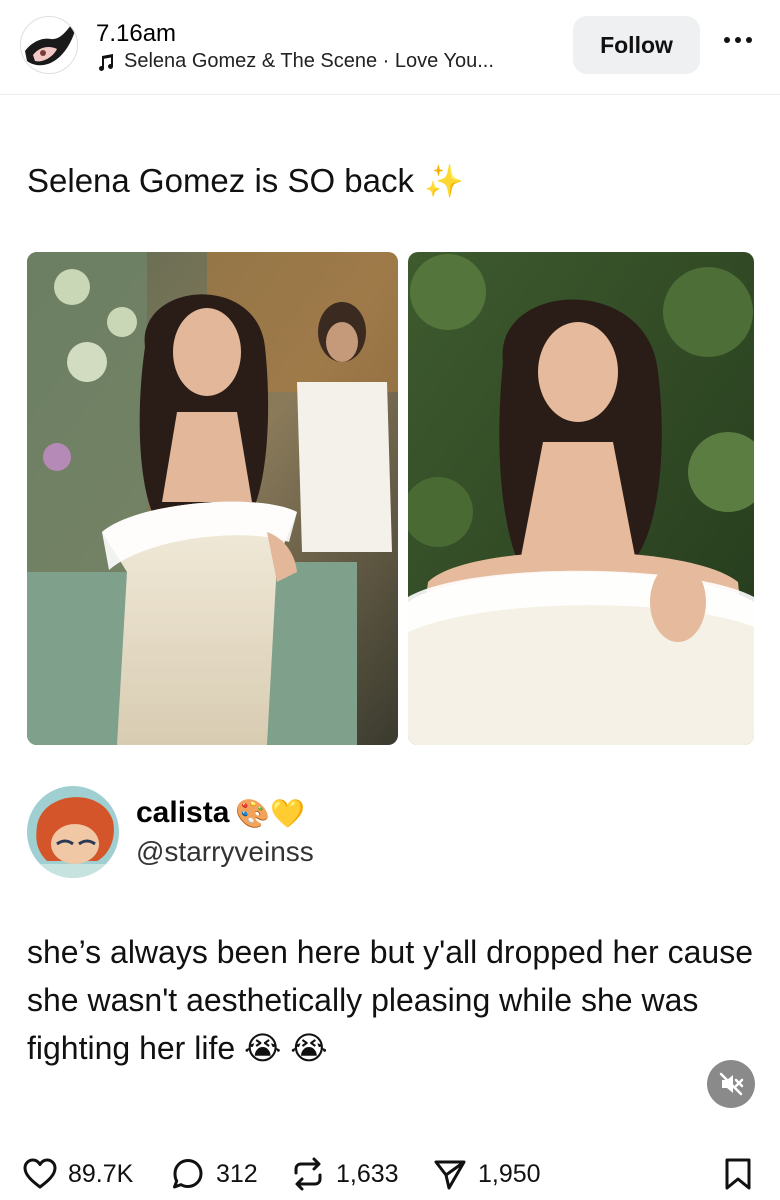 The width and height of the screenshot is (780, 1200). Describe the element at coordinates (214, 1174) in the screenshot. I see `comment-button: 312` at that location.